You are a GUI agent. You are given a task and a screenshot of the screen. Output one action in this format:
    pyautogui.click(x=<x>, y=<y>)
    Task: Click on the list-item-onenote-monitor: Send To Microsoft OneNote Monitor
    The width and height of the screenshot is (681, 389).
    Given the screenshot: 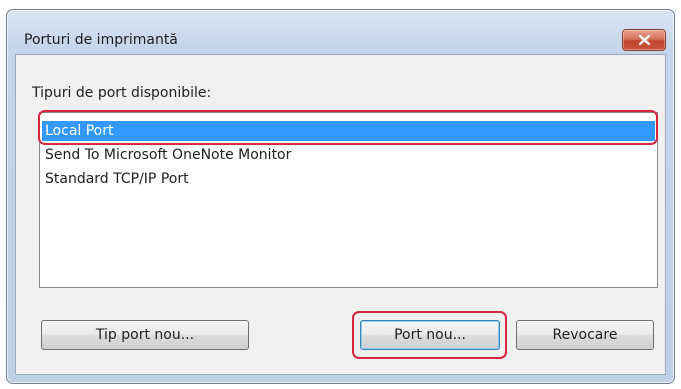 What is the action you would take?
    pyautogui.click(x=166, y=155)
    